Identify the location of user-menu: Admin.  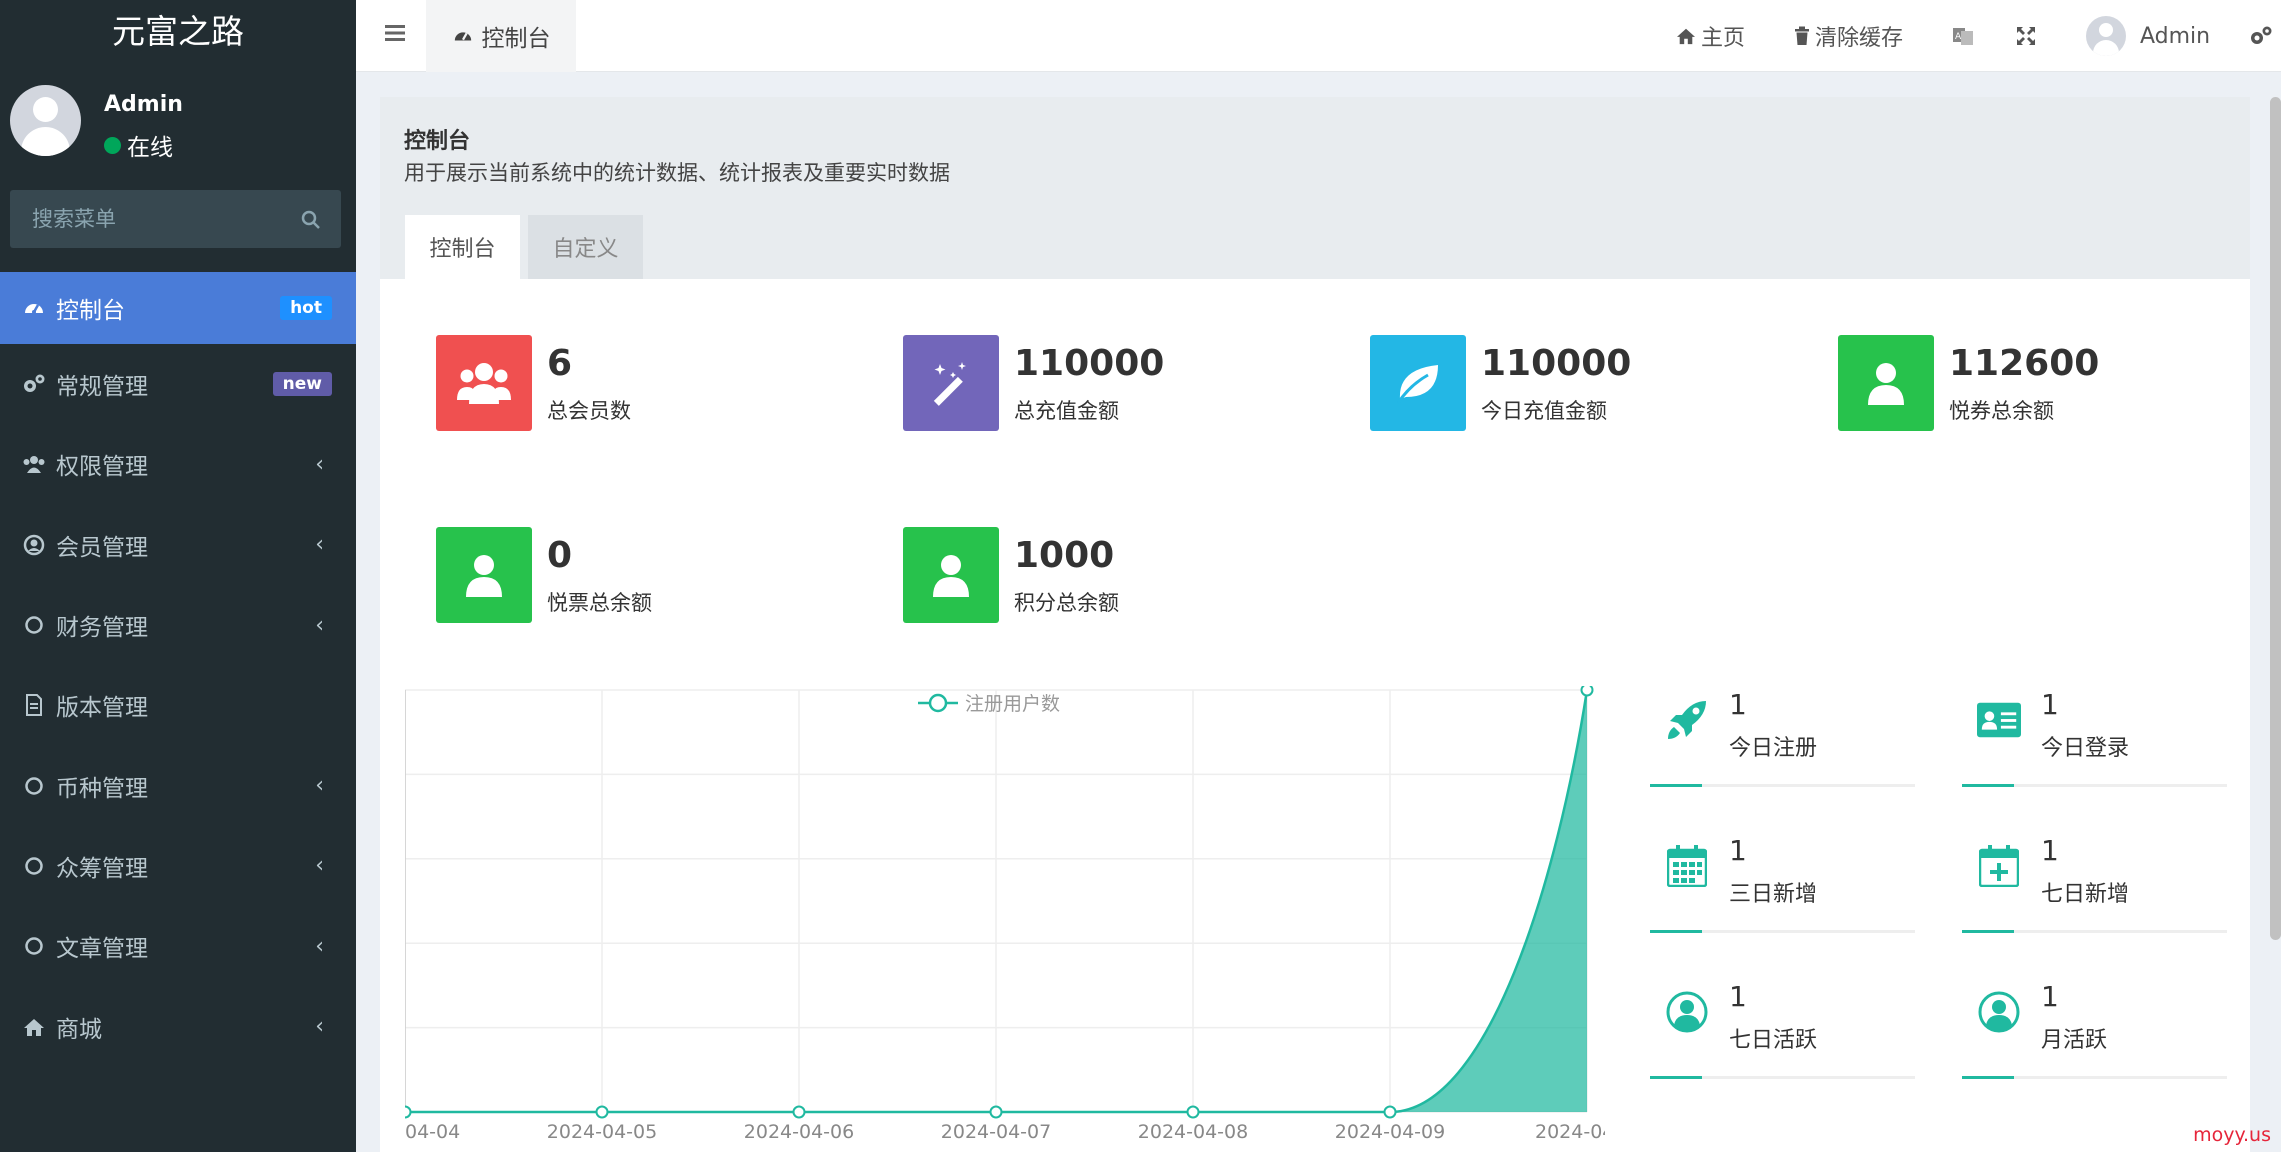
(2148, 36).